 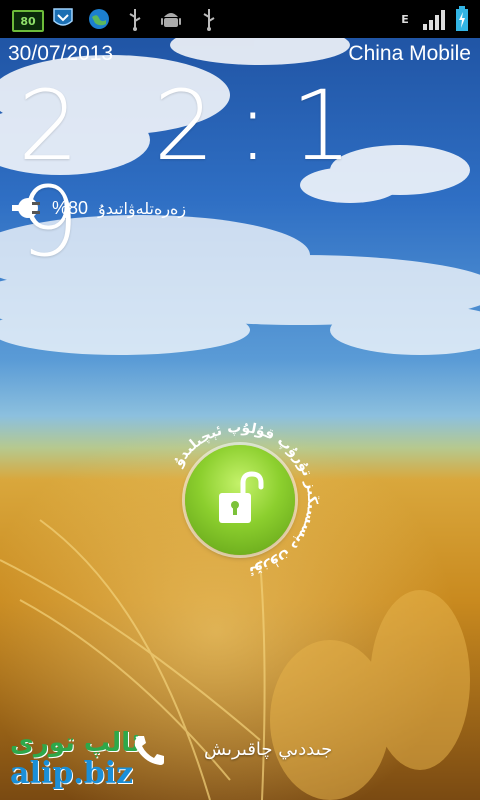 I want to click on battery-80-icon: 80, so click(x=28, y=21).